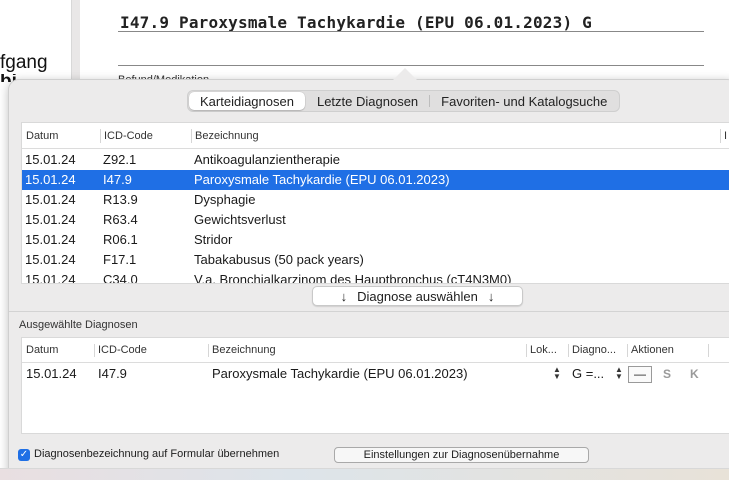  Describe the element at coordinates (267, 159) in the screenshot. I see `cell-bezeichnung: Antikoagulanzientherapie` at that location.